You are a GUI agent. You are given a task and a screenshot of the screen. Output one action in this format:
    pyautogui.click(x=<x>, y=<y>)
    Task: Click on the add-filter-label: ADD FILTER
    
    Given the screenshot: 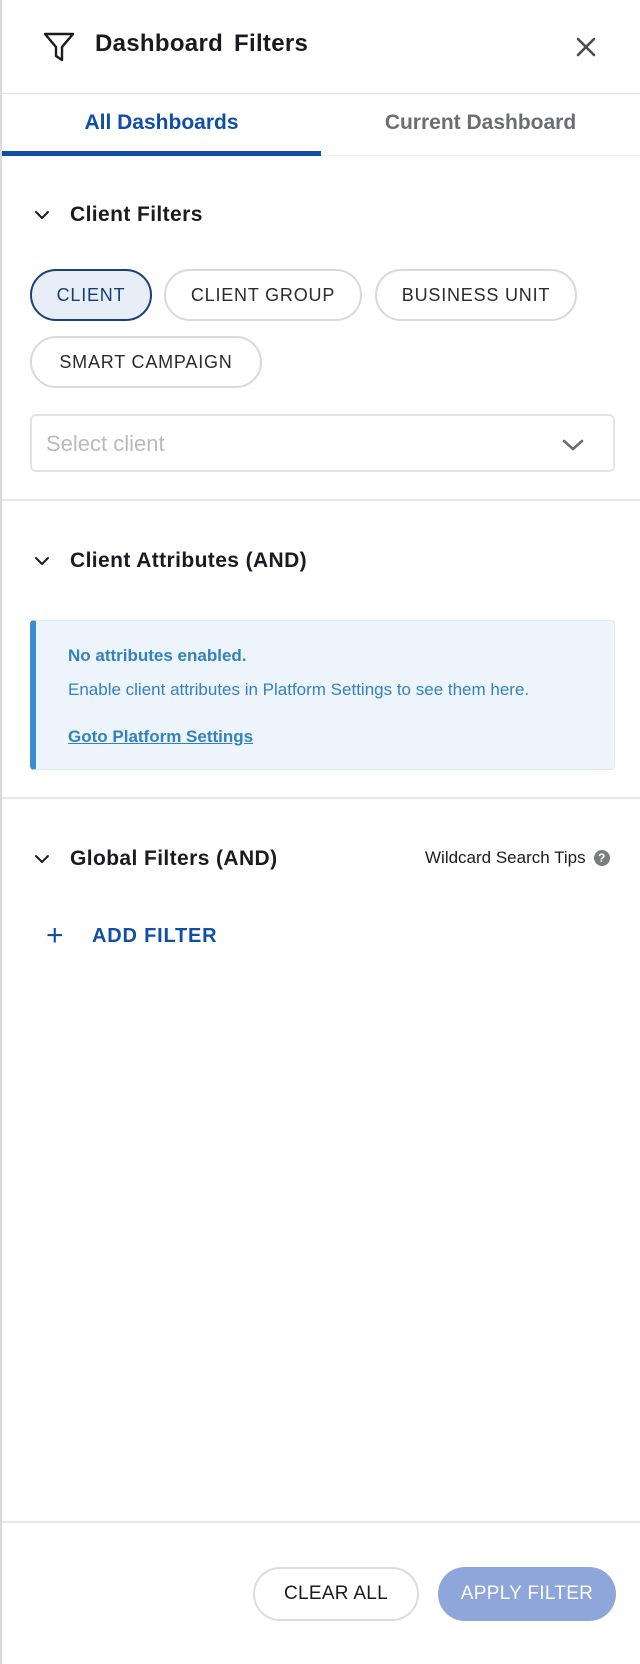 What is the action you would take?
    pyautogui.click(x=155, y=935)
    